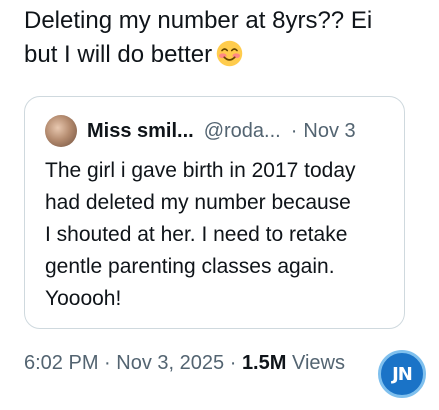  What do you see at coordinates (200, 131) in the screenshot?
I see `quoted-tweet-header: Miss smil... @roda... · Nov 3` at bounding box center [200, 131].